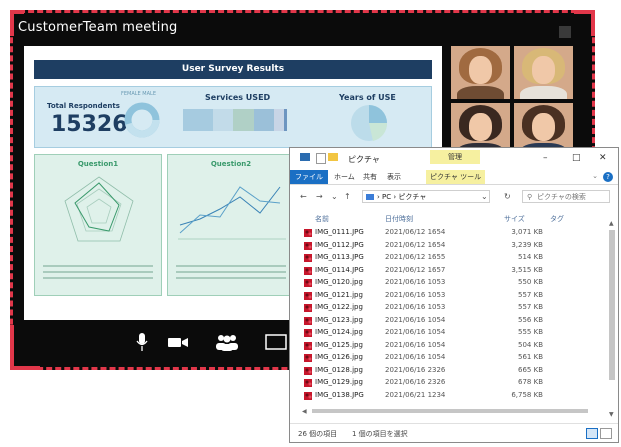  What do you see at coordinates (309, 177) in the screenshot?
I see `tab-file: ファイル` at bounding box center [309, 177].